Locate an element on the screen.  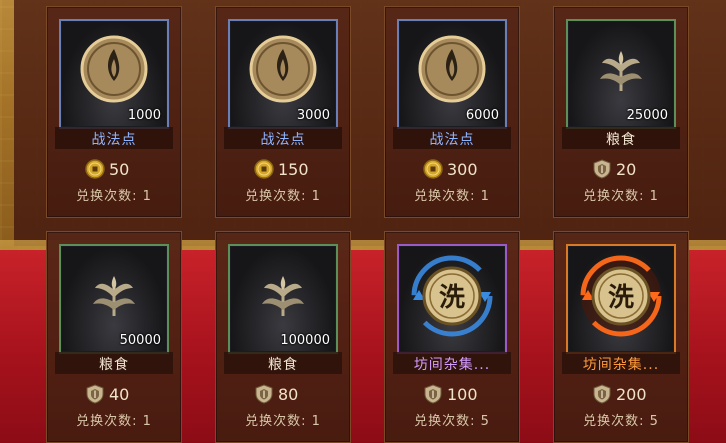
cost-value: 80 is located at coordinates (288, 394).